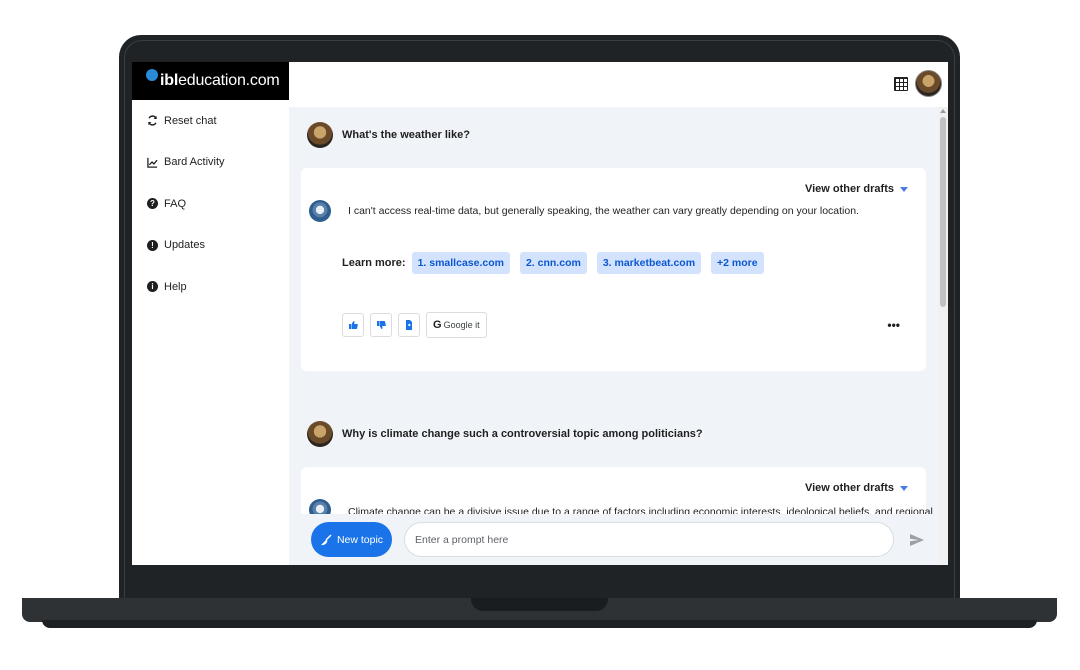 Image resolution: width=1080 pixels, height=670 pixels. Describe the element at coordinates (649, 263) in the screenshot. I see `source-chip: 3. marketbeat.com` at that location.